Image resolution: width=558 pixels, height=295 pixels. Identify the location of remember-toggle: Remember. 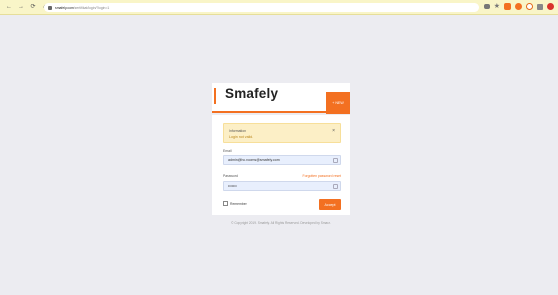
(235, 203).